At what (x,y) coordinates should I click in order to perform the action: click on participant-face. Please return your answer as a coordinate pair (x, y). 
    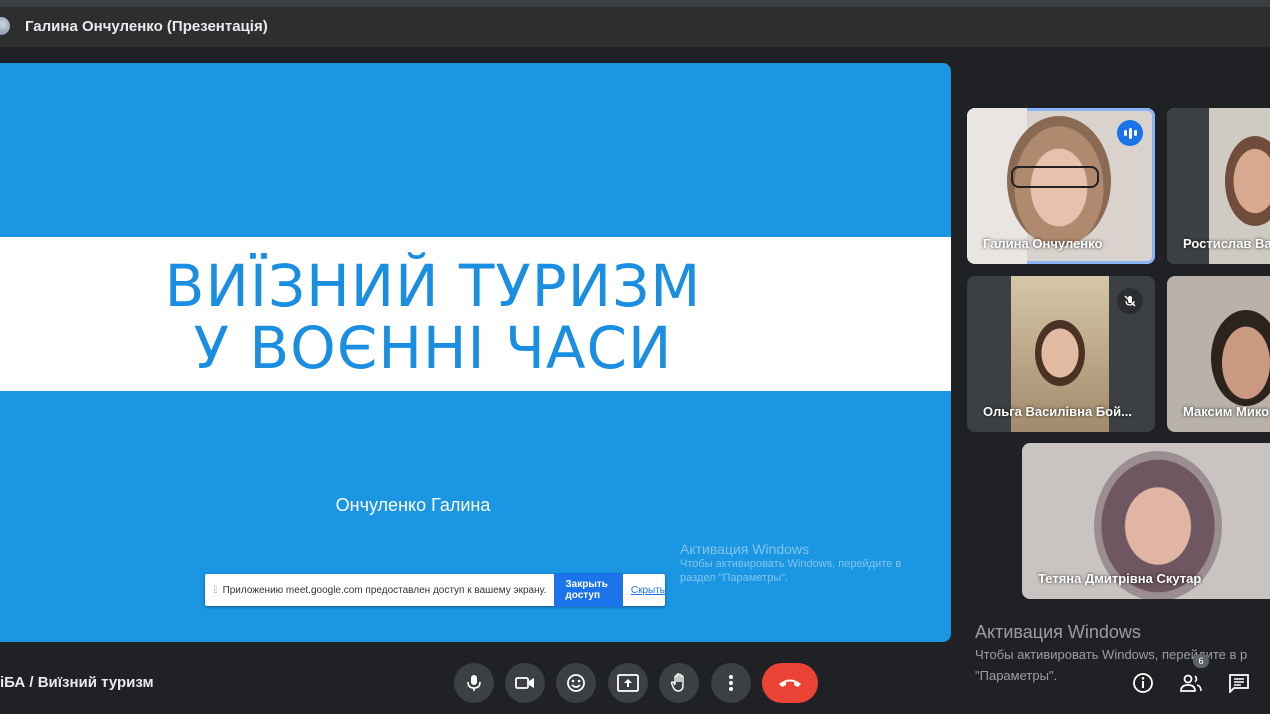
    Looking at the image, I should click on (1060, 353).